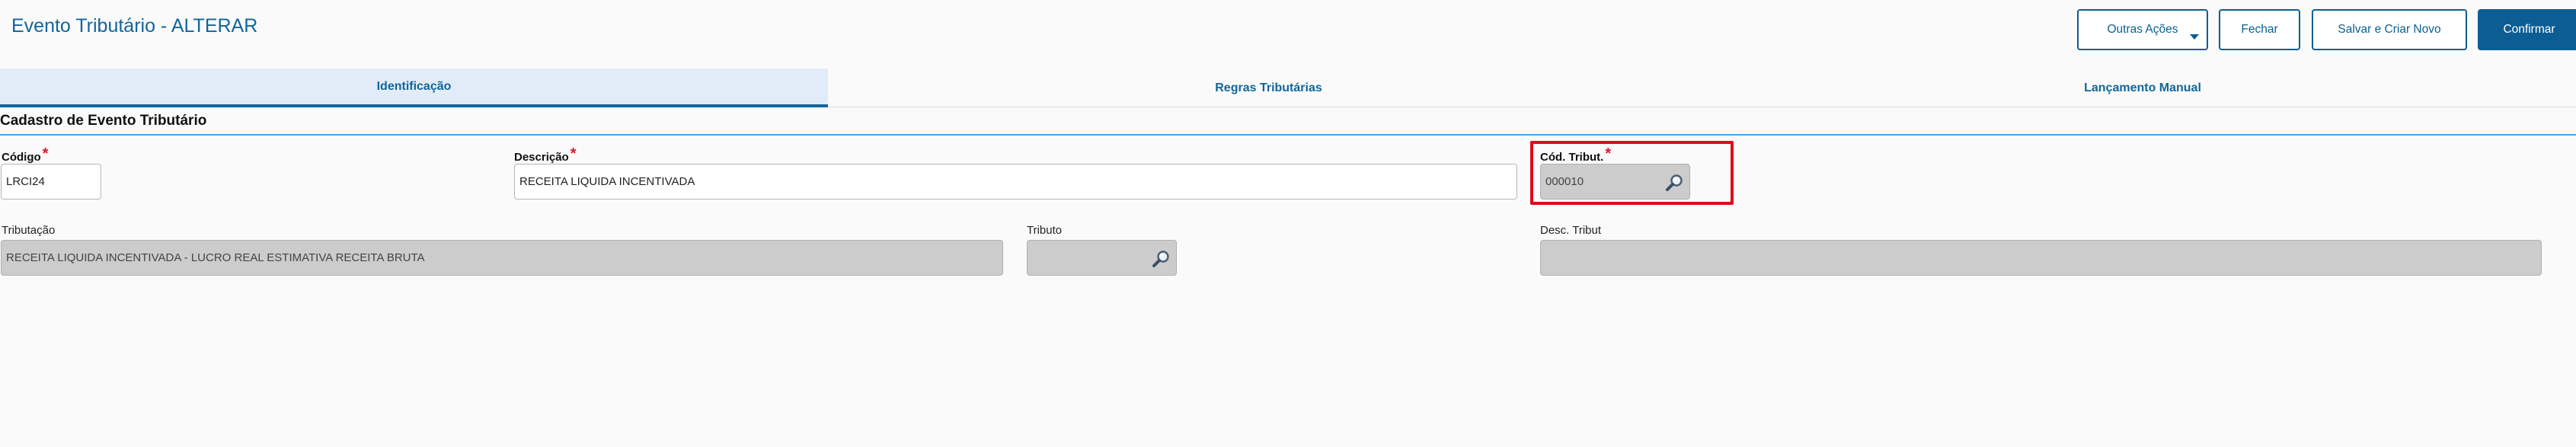  Describe the element at coordinates (1571, 230) in the screenshot. I see `desc-tribut-label: Desc. Tribut` at that location.